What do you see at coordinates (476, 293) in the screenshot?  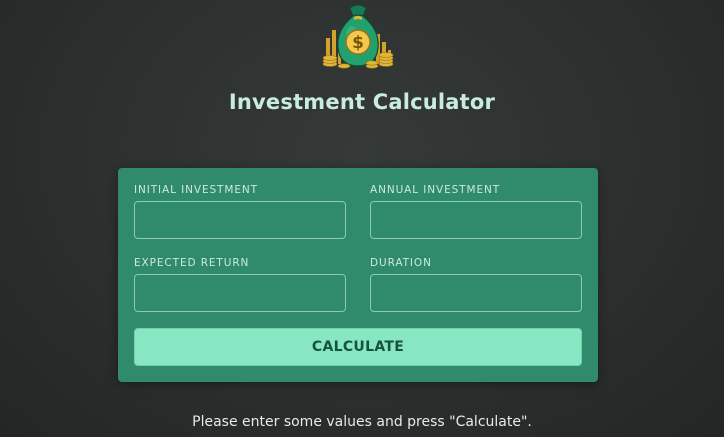 I see `duration-input` at bounding box center [476, 293].